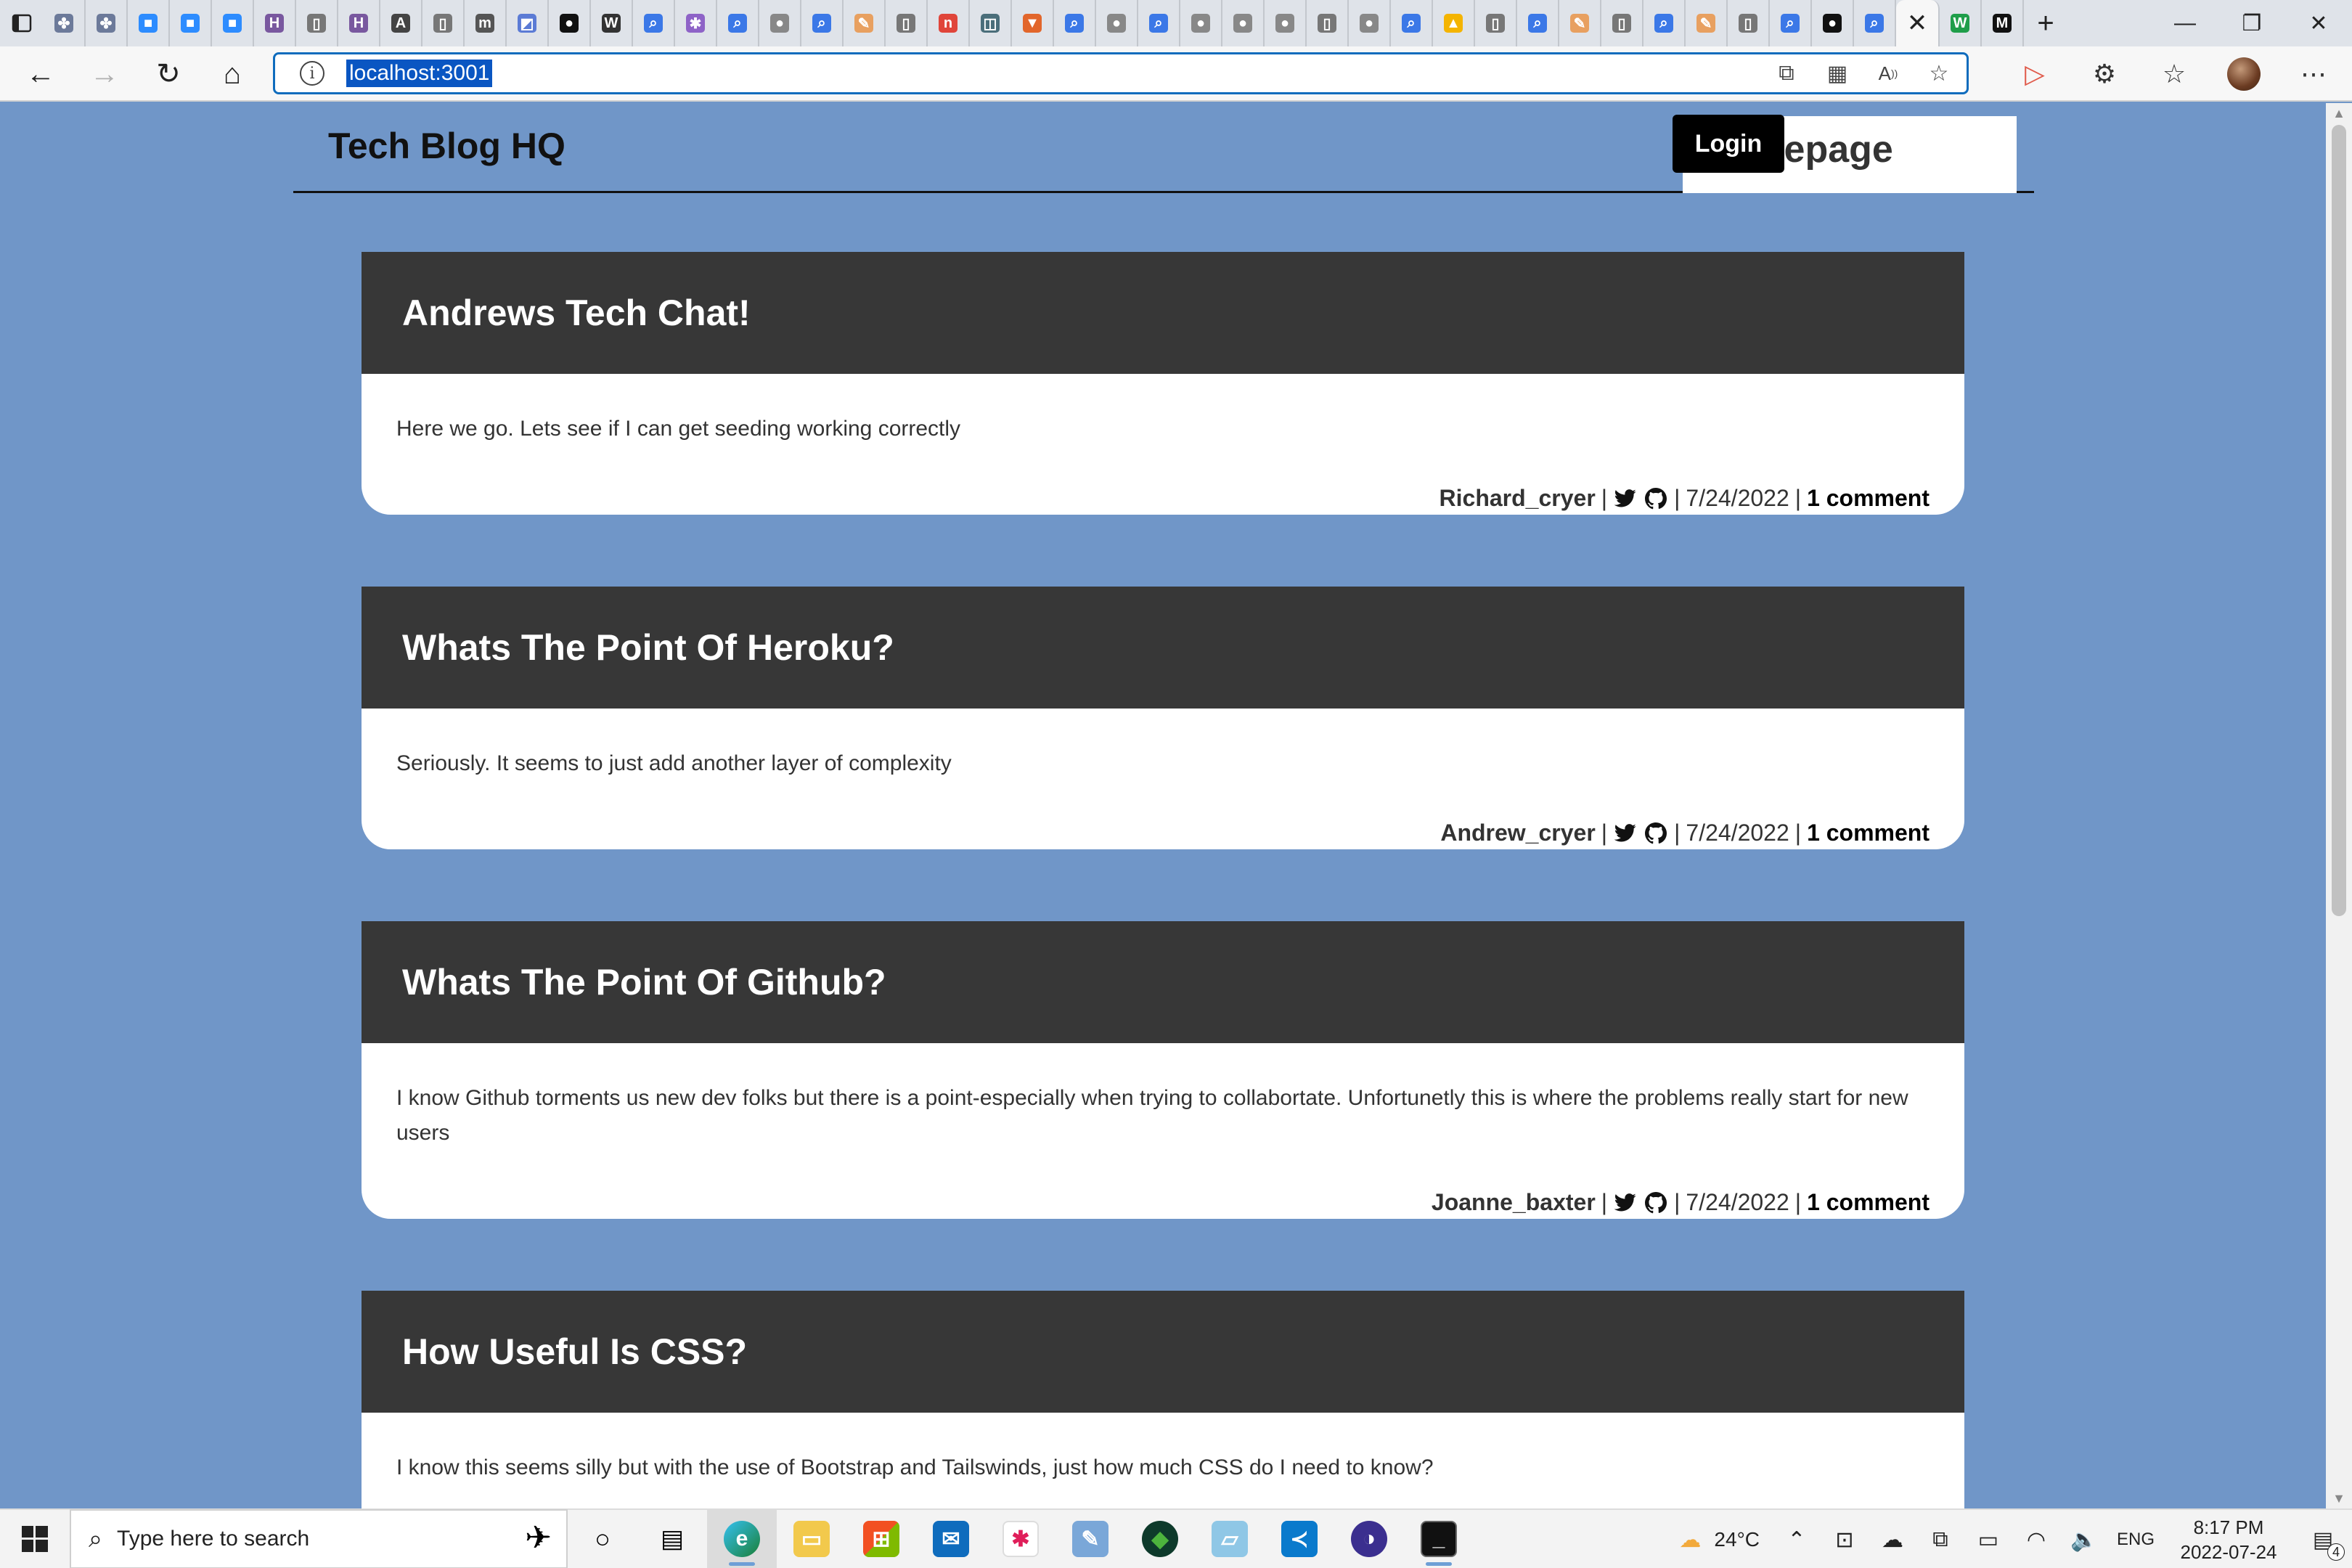  What do you see at coordinates (486, 23) in the screenshot?
I see `browser-tab: m` at bounding box center [486, 23].